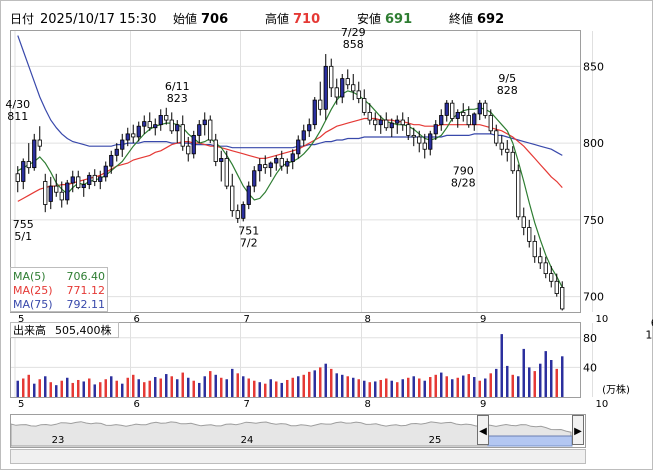 The width and height of the screenshot is (653, 470). I want to click on volume-x-tick-8: 8, so click(368, 404).